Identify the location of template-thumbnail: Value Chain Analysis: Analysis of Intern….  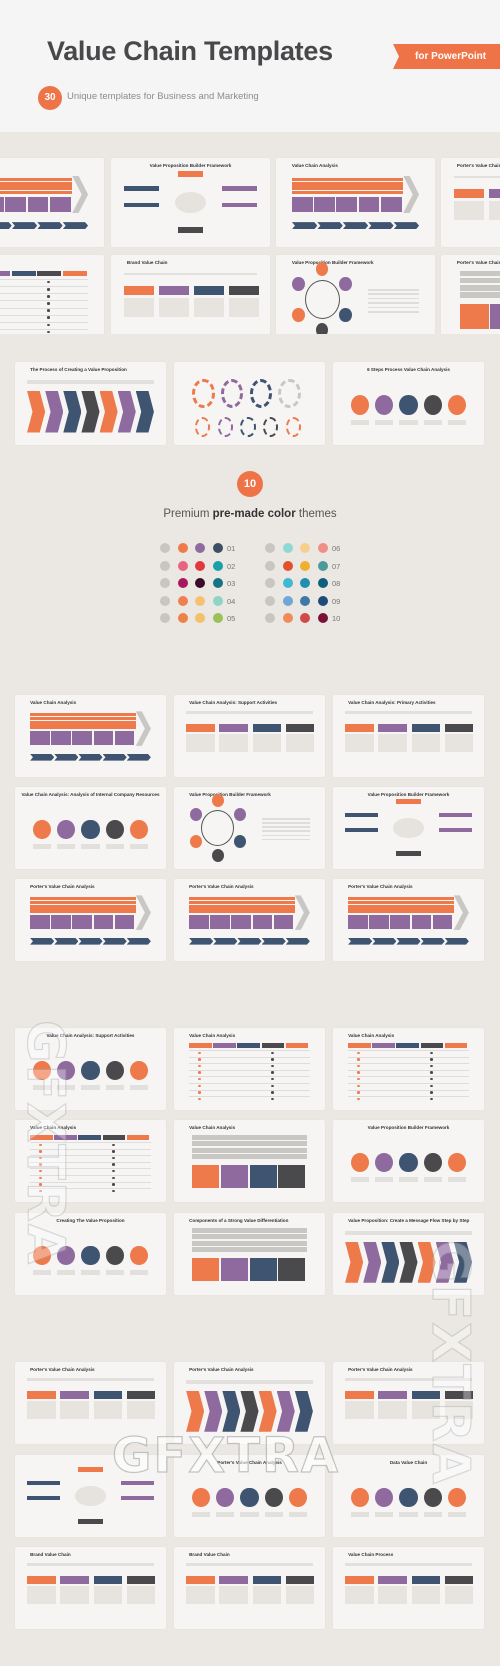
(90, 828).